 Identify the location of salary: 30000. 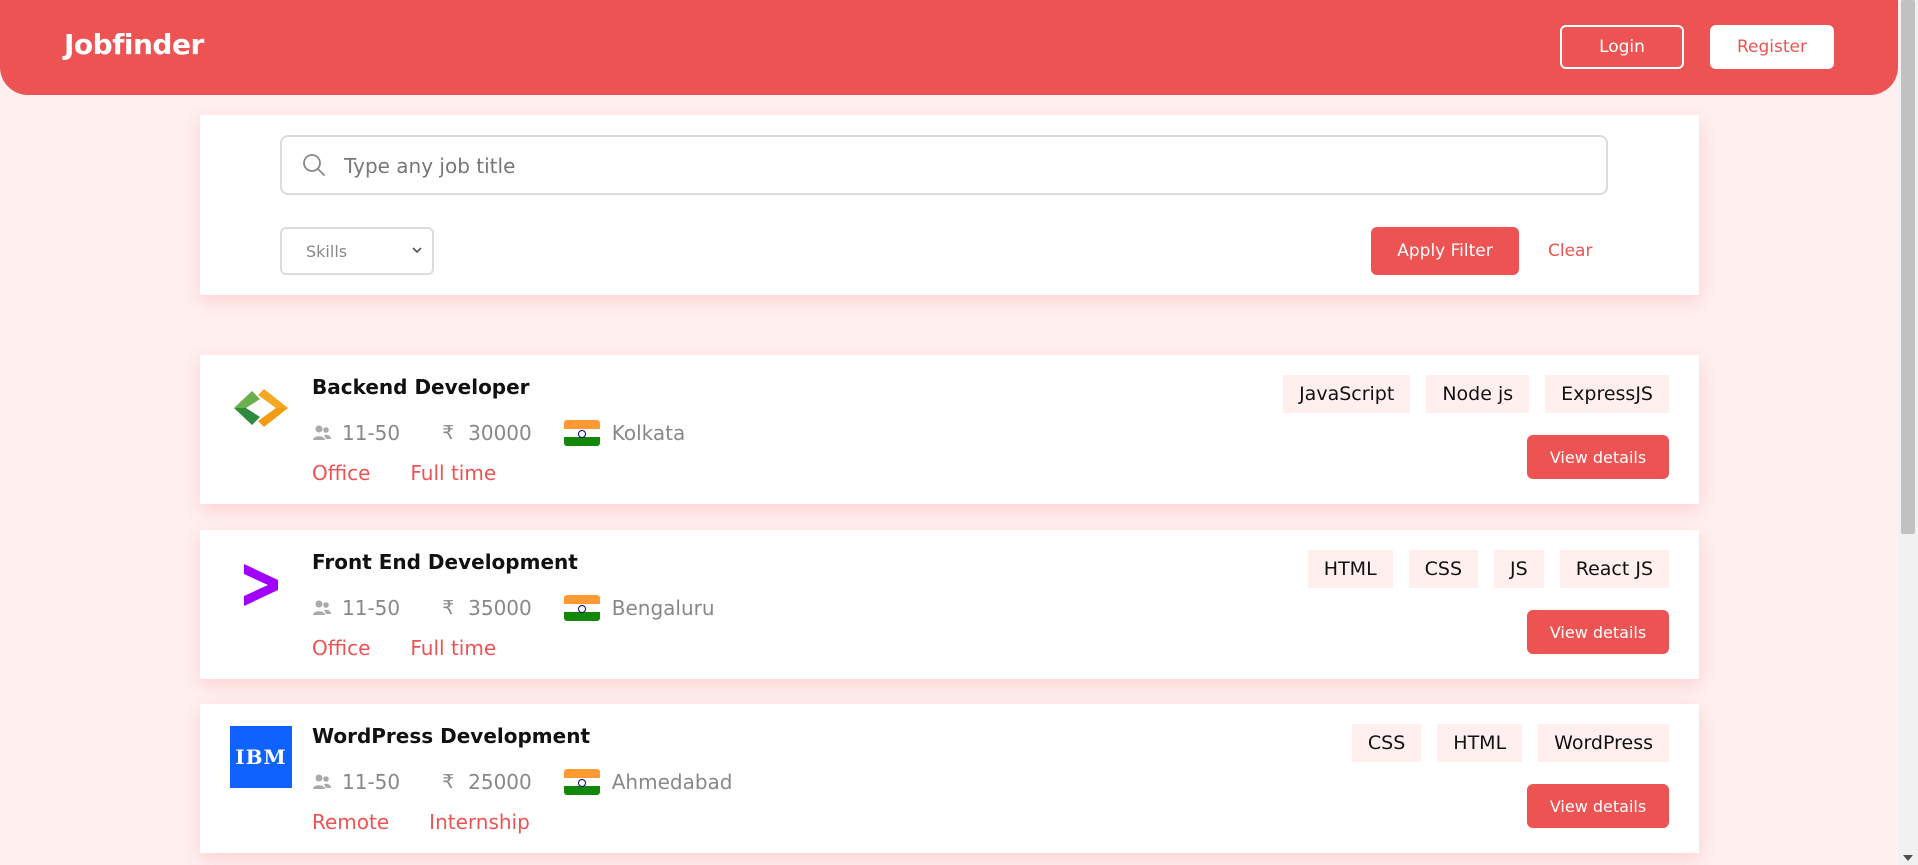
(500, 433).